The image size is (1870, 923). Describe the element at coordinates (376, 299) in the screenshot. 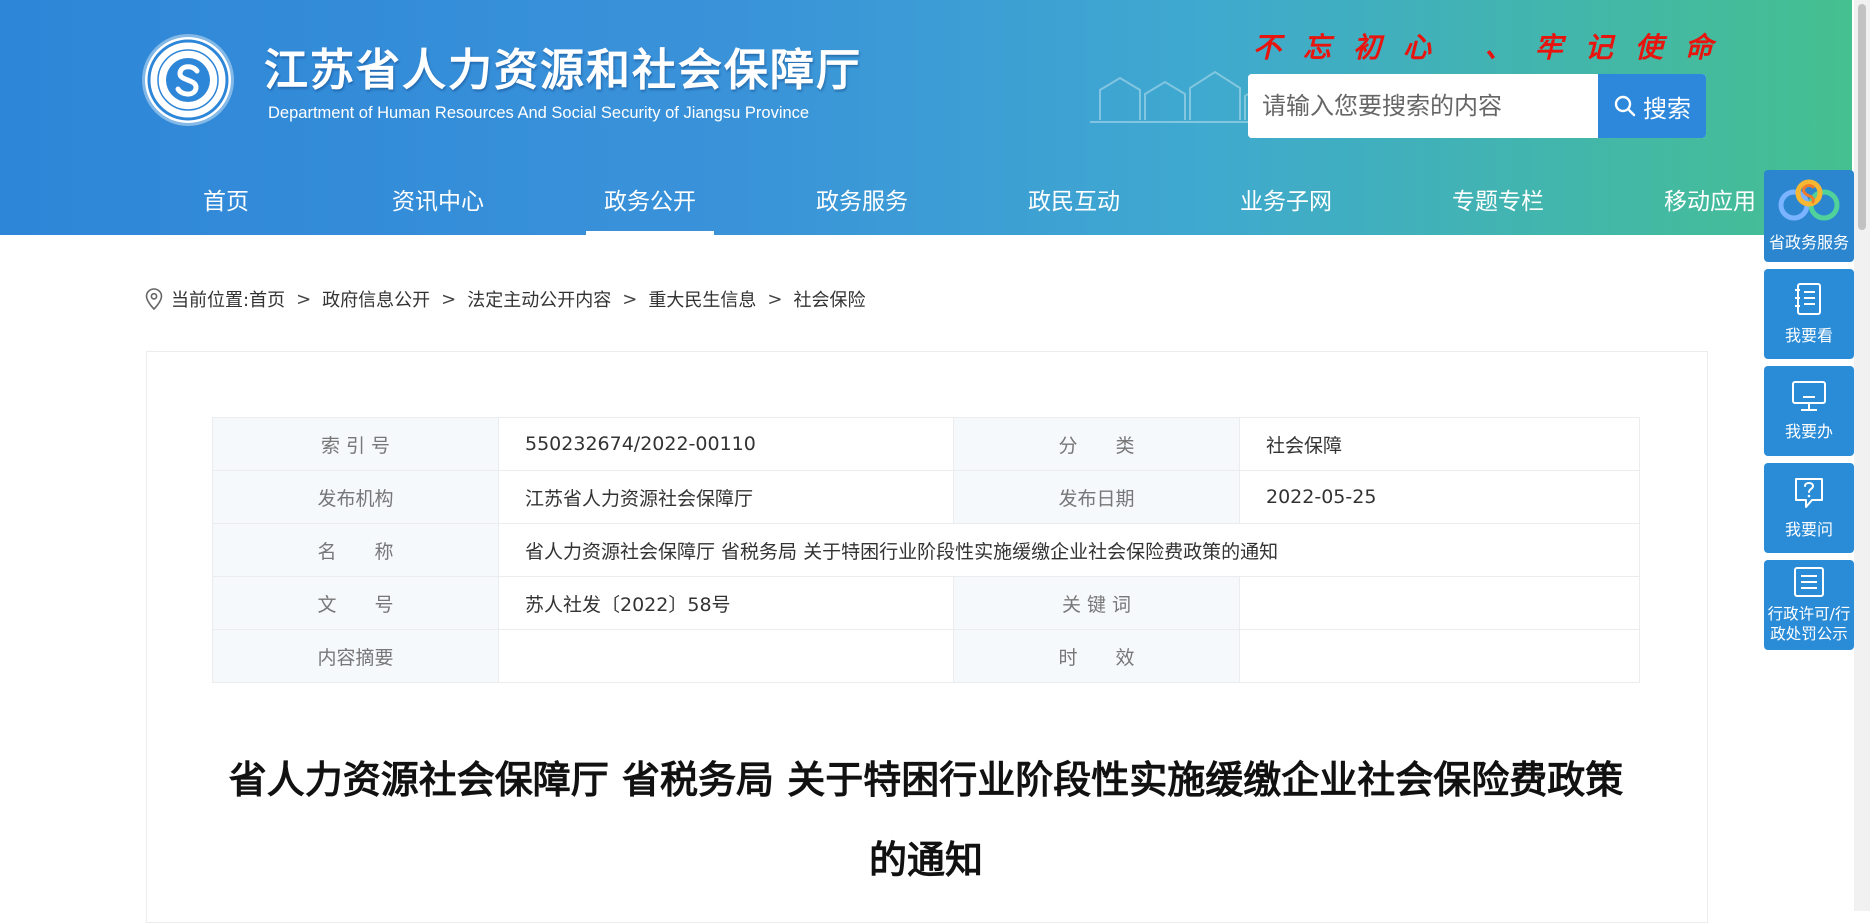

I see `breadcrumb-gov-info: 政府信息公开` at that location.